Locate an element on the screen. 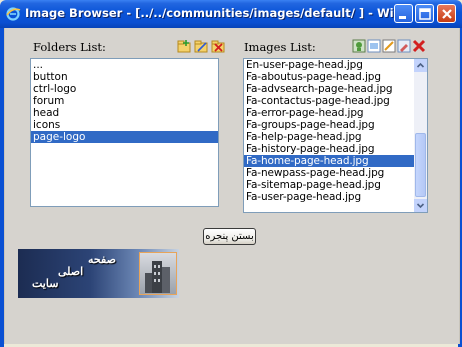 This screenshot has width=462, height=347. building-icon is located at coordinates (157, 277).